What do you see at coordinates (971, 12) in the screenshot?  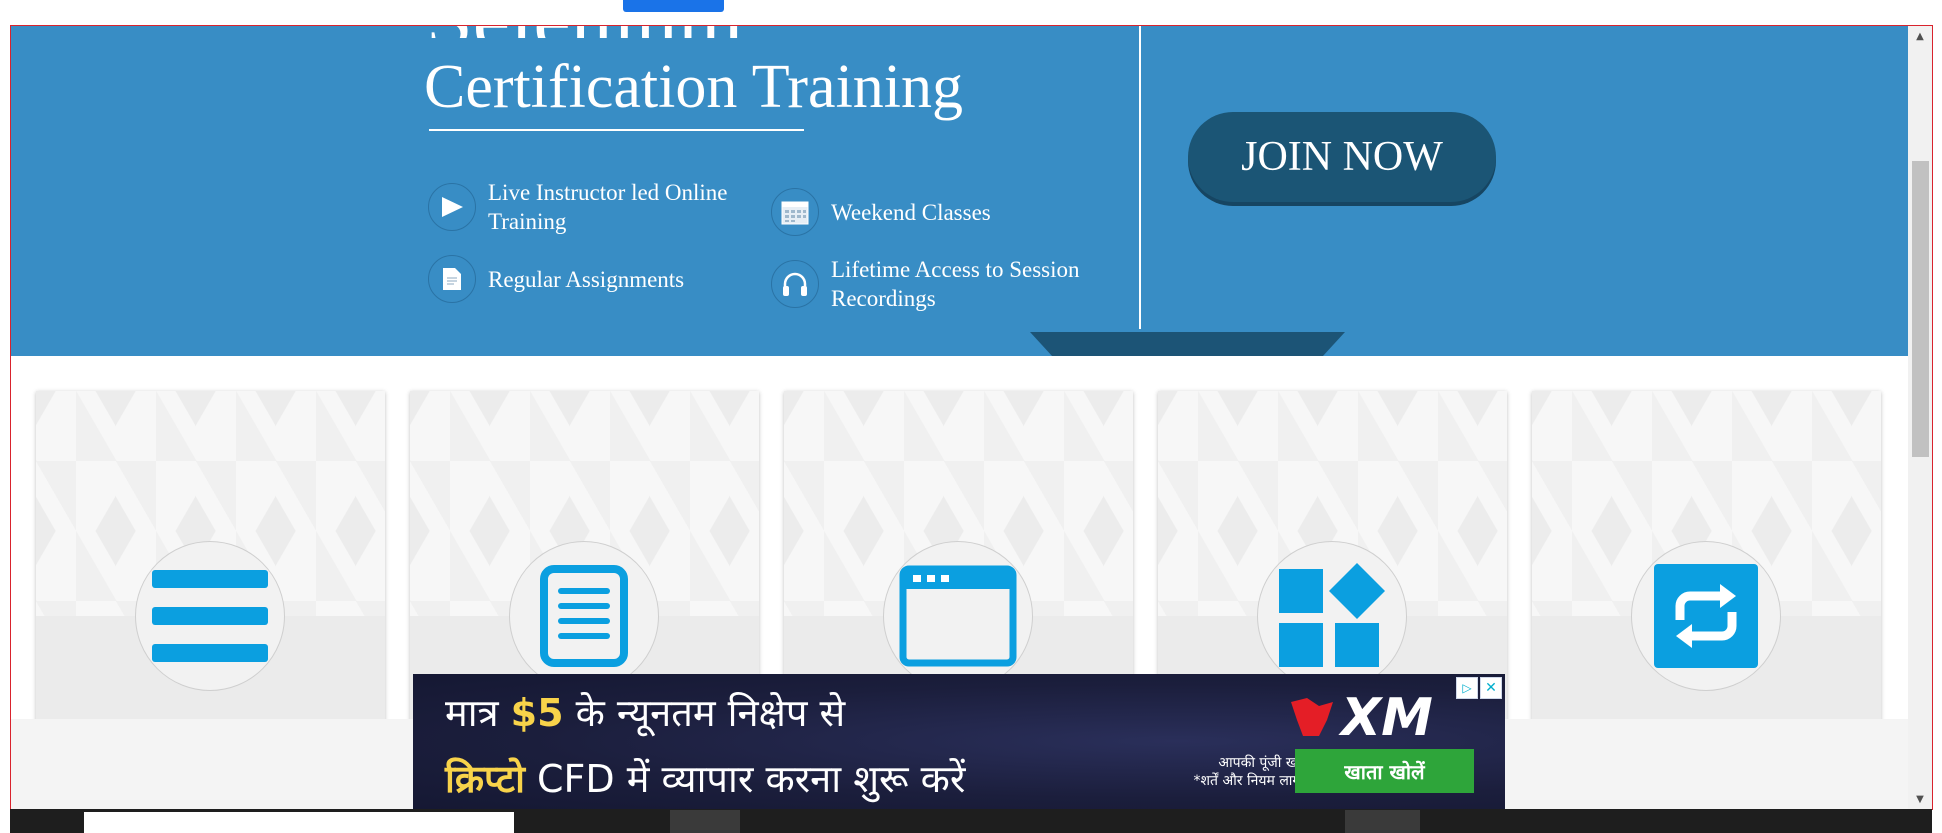 I see `top-strip` at bounding box center [971, 12].